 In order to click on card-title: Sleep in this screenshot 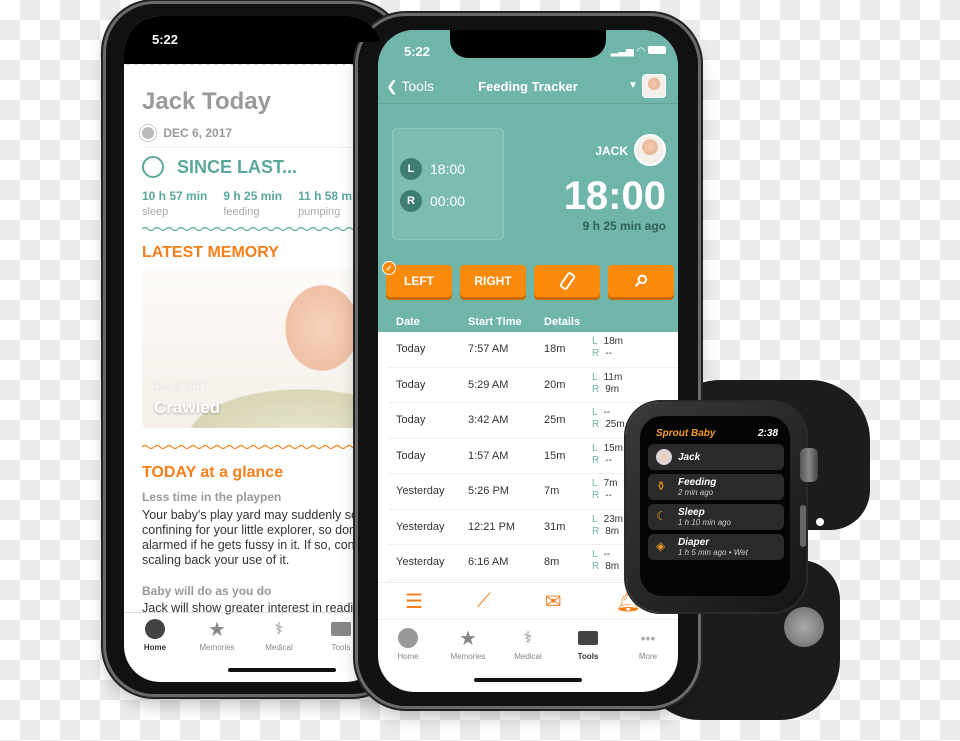, I will do `click(691, 512)`.